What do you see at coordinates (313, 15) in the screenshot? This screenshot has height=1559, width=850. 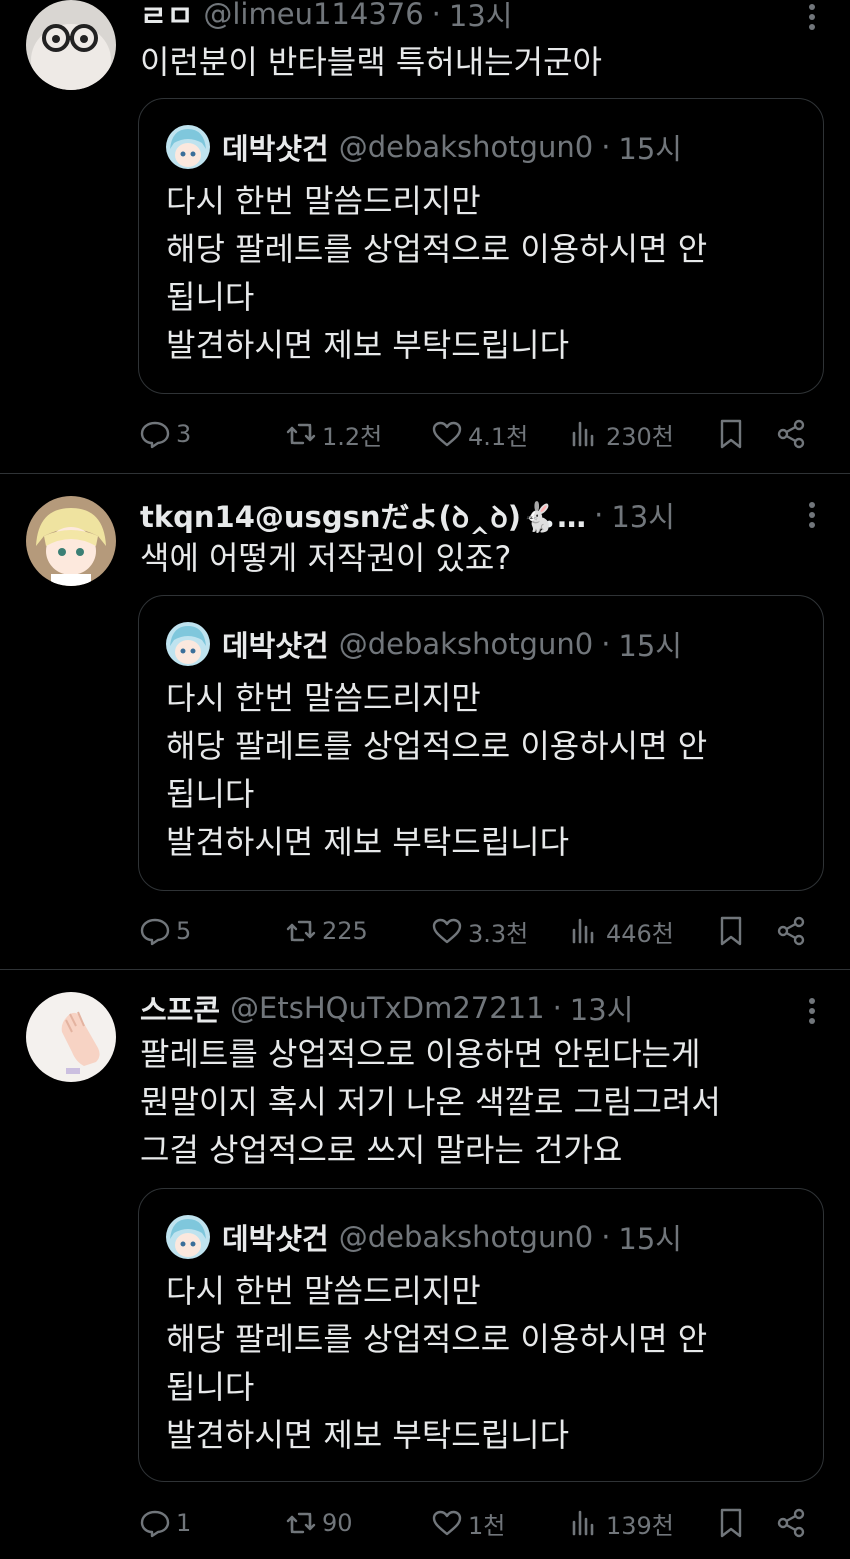 I see `user-handle: @limeu114376` at bounding box center [313, 15].